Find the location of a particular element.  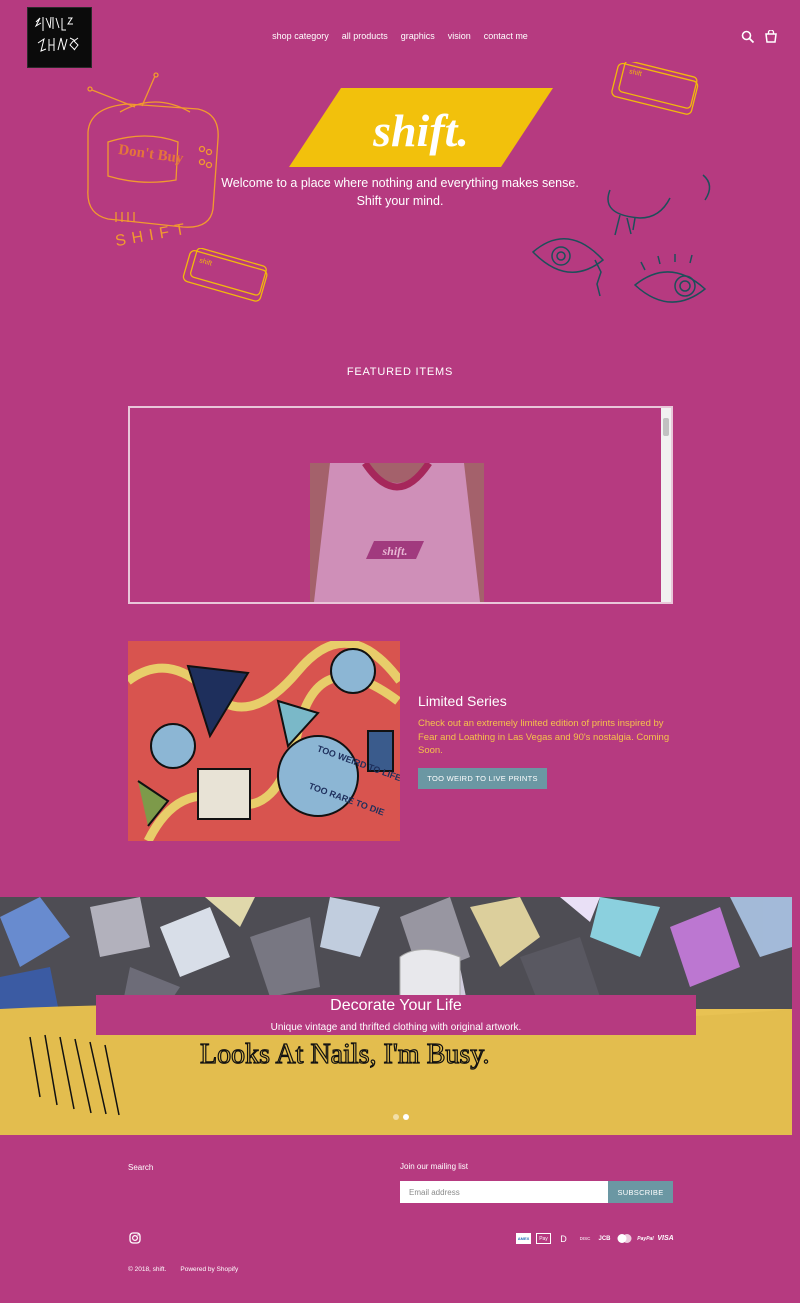

svg-text: Don't Buy is located at coordinates (151, 154).